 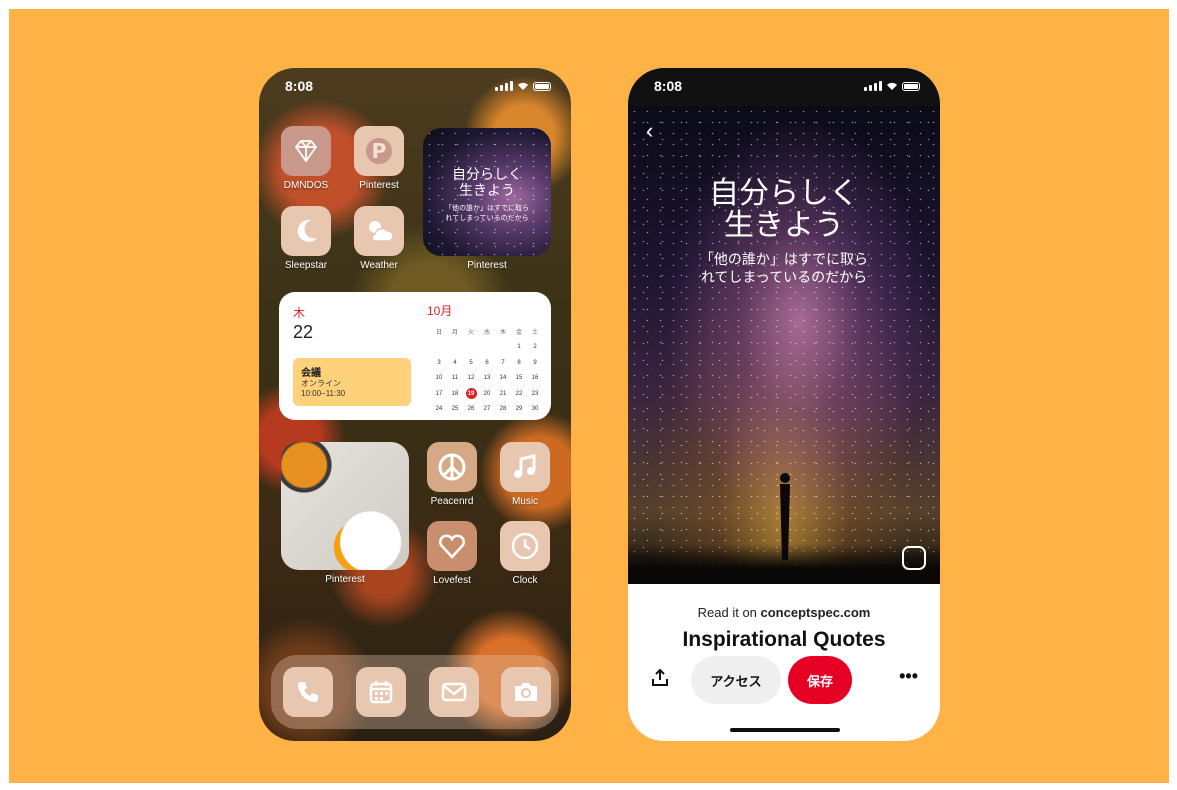 What do you see at coordinates (439, 409) in the screenshot?
I see `calendar-date: 24` at bounding box center [439, 409].